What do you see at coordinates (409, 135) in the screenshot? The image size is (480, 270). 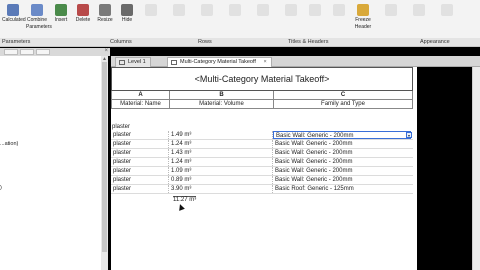 I see `dropdown-arrow-icon: ▾` at bounding box center [409, 135].